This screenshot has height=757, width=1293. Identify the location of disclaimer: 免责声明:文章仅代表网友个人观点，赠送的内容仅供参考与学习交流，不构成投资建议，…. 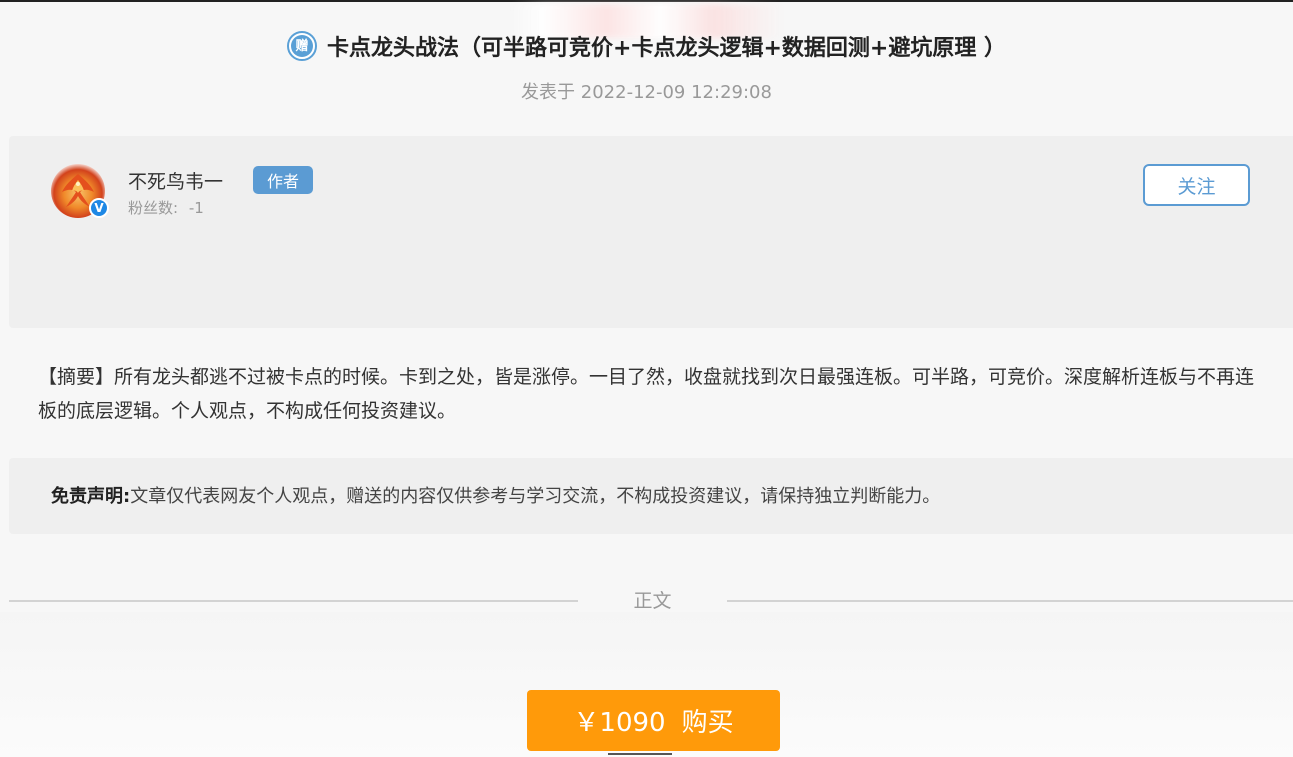
(495, 495).